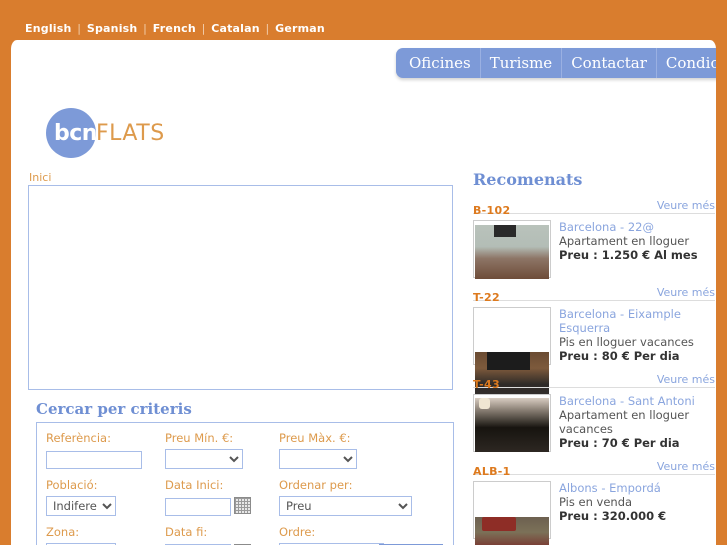  Describe the element at coordinates (686, 63) in the screenshot. I see `nav-item-condicio: Condicio` at that location.